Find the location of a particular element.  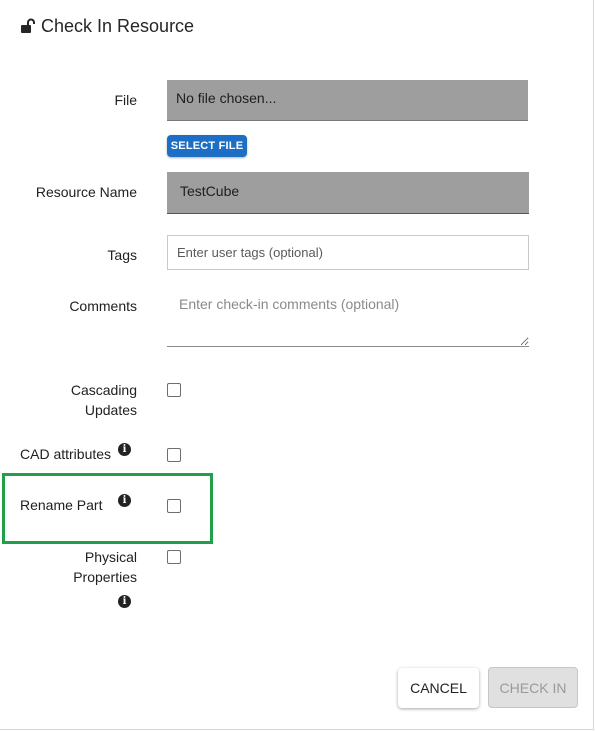

cad-attributes-info-icon: i is located at coordinates (124, 449).